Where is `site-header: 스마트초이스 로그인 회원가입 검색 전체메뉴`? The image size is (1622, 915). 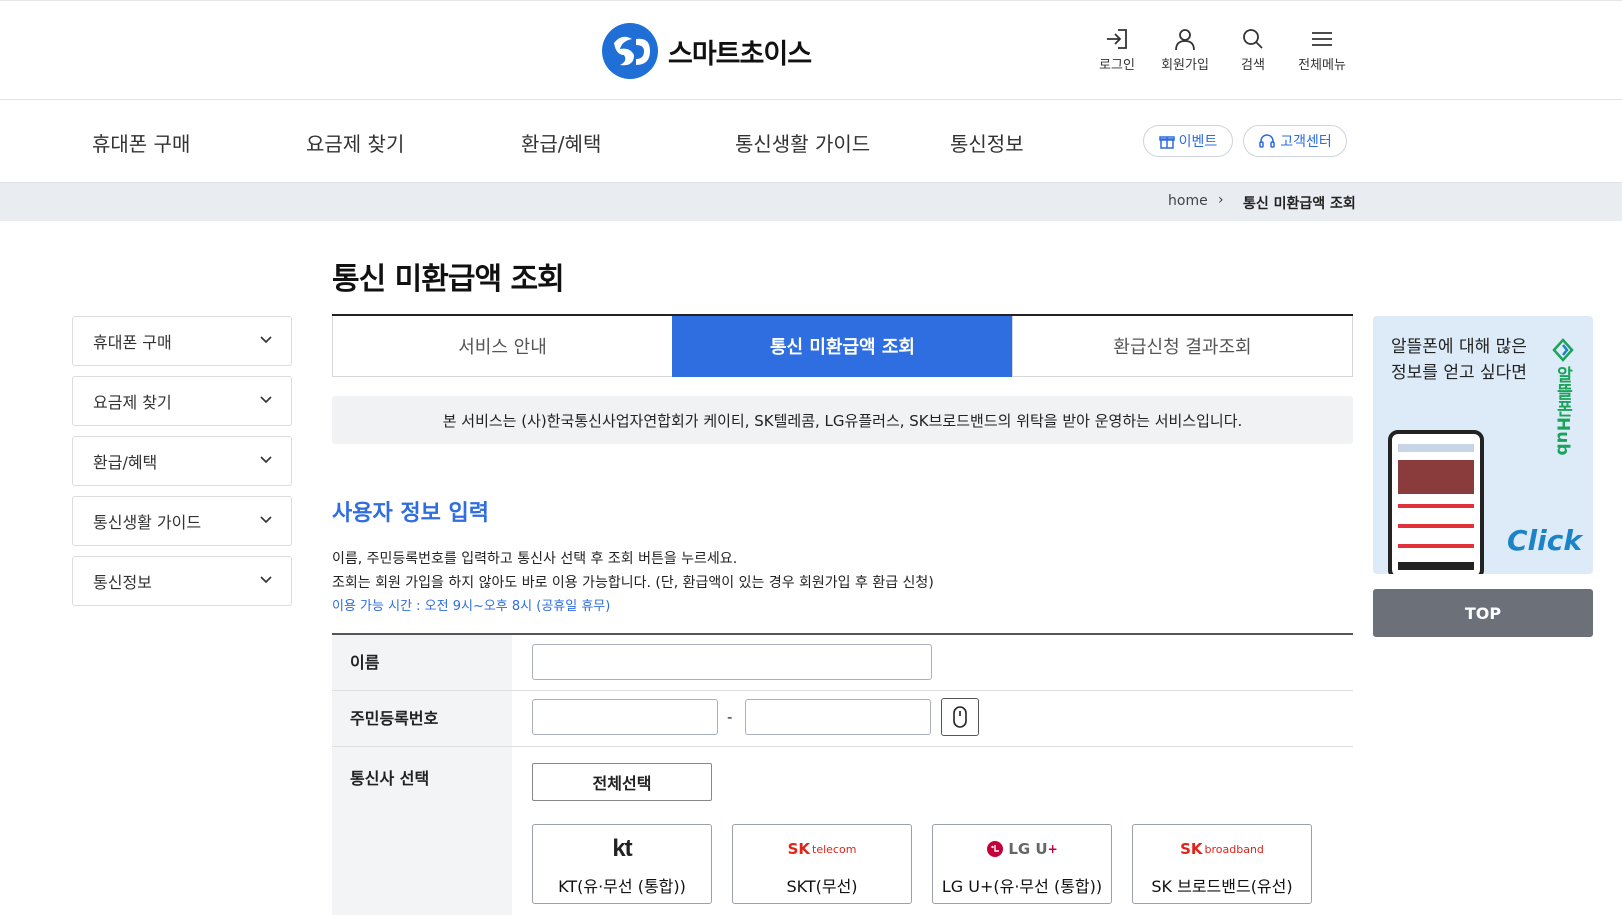 site-header: 스마트초이스 로그인 회원가입 검색 전체메뉴 is located at coordinates (811, 50).